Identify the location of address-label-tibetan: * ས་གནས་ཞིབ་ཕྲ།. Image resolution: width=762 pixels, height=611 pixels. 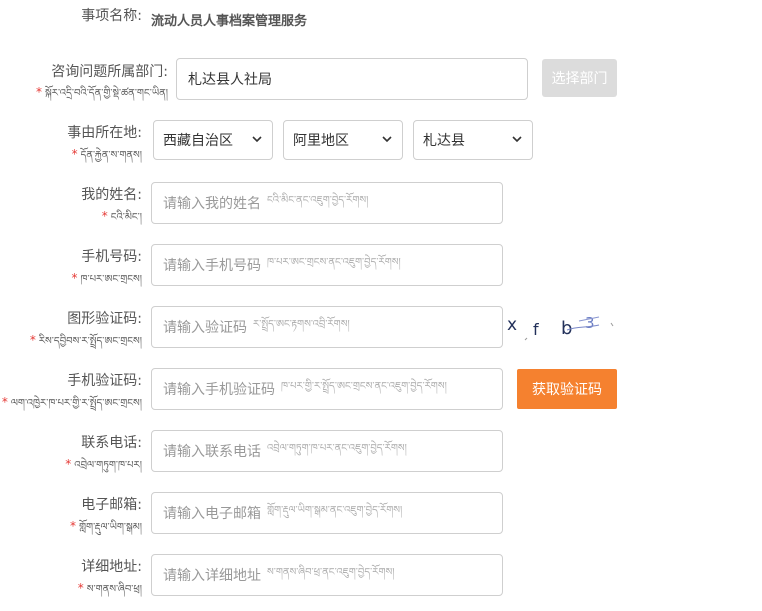
(109, 588).